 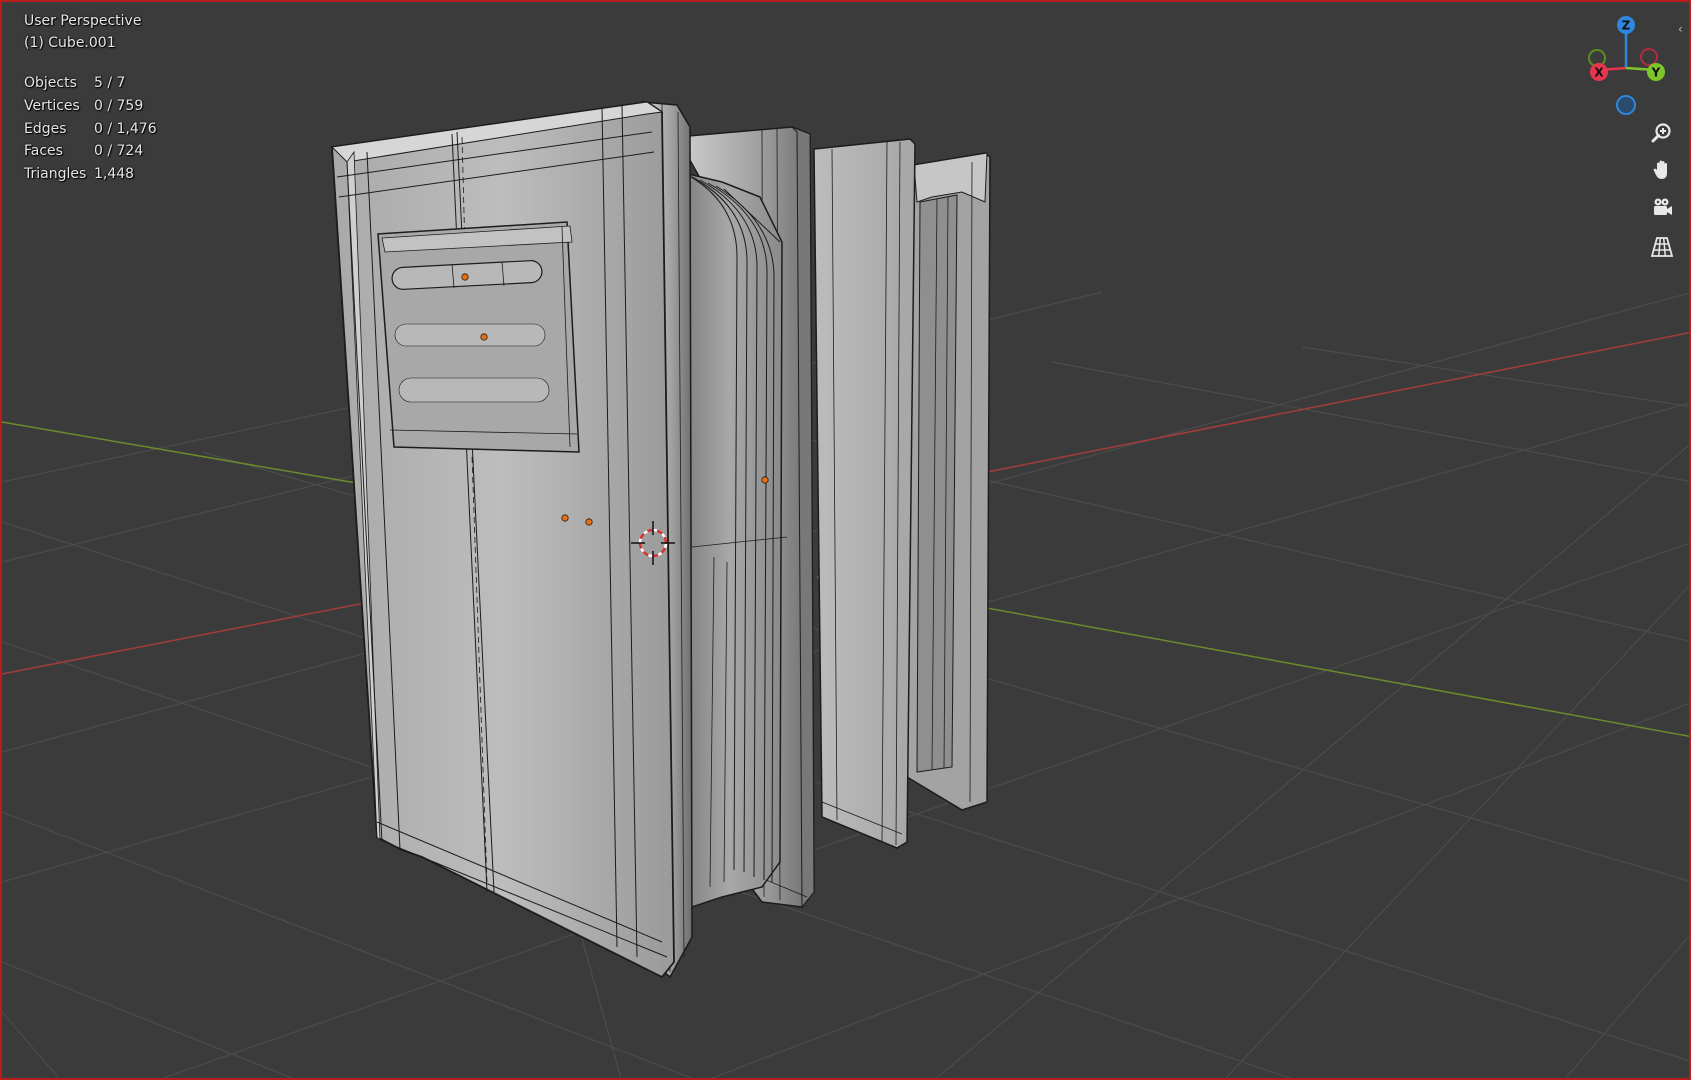 I want to click on stat-label: Edges, so click(x=45, y=128).